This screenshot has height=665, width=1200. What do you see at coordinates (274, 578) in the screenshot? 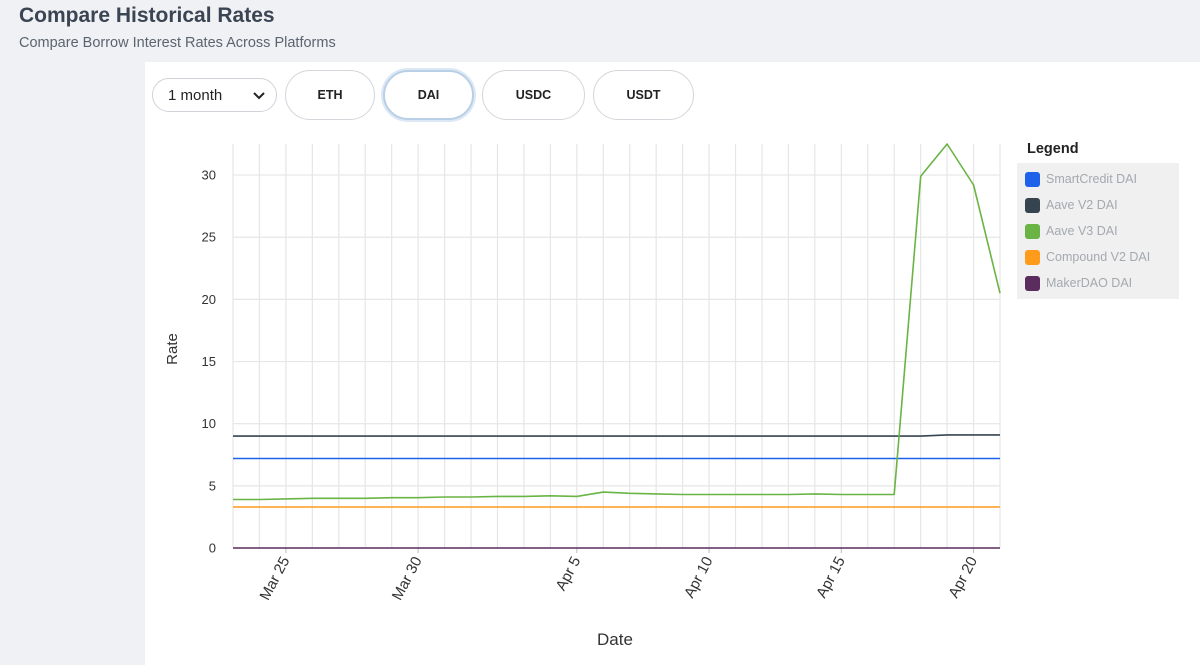
I see `x-tick-label: Mar 25` at bounding box center [274, 578].